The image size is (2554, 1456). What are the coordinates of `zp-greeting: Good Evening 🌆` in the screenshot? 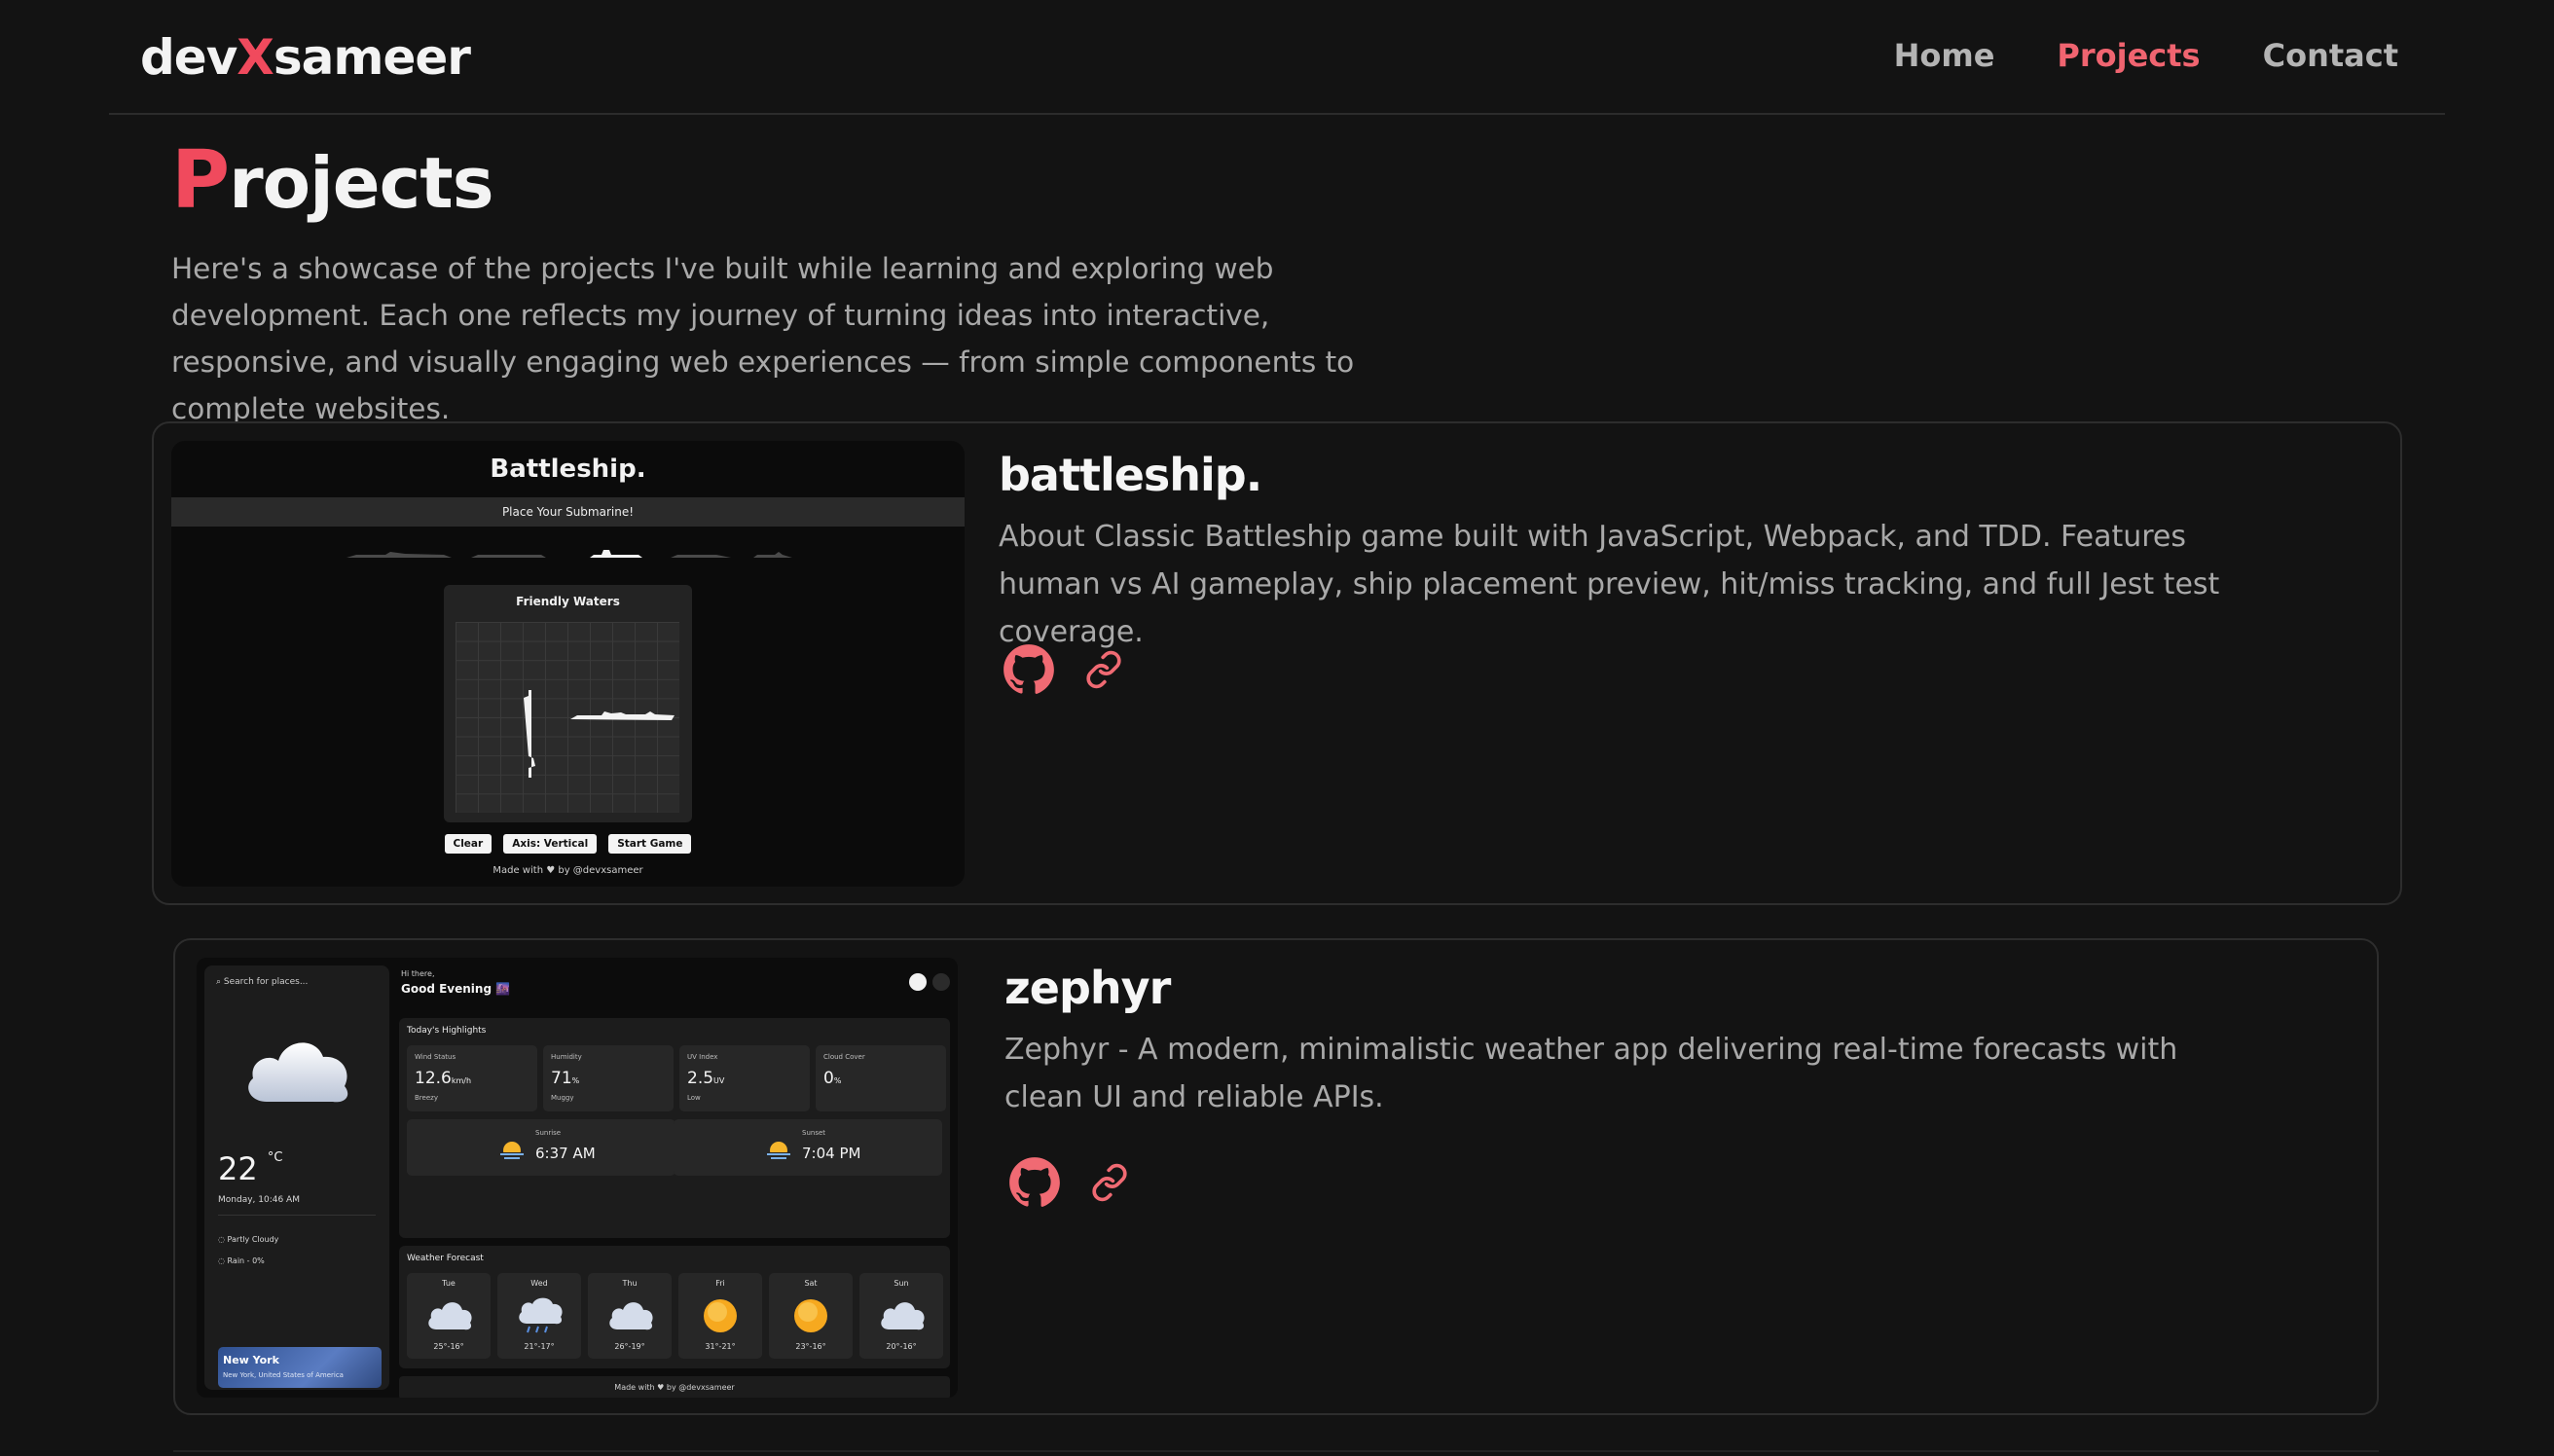 It's located at (456, 989).